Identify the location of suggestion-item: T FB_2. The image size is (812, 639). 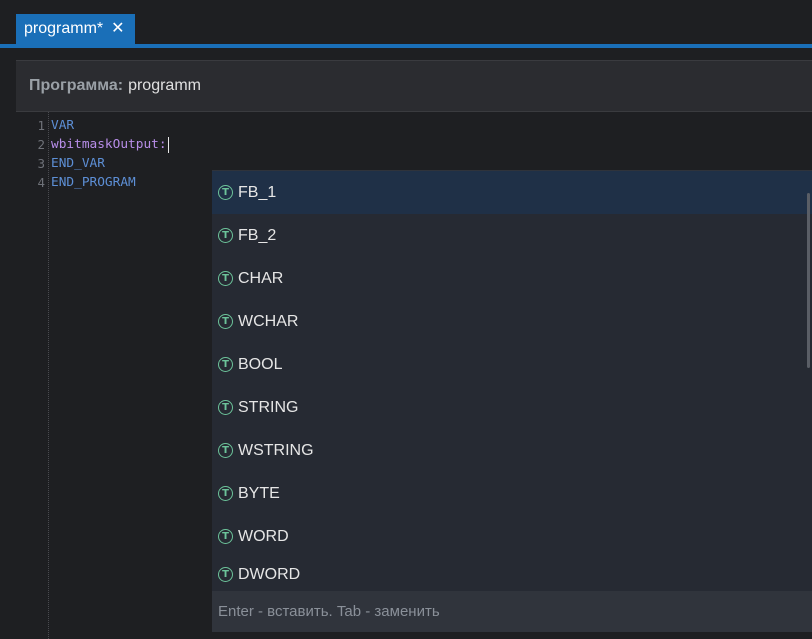
(512, 235).